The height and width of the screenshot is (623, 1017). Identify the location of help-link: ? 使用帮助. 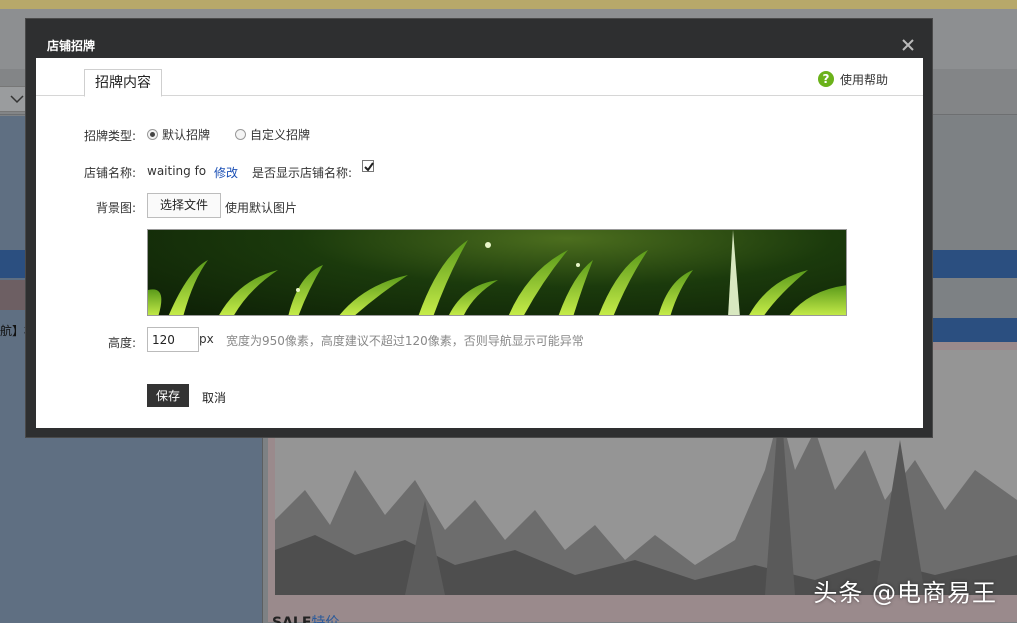
(853, 79).